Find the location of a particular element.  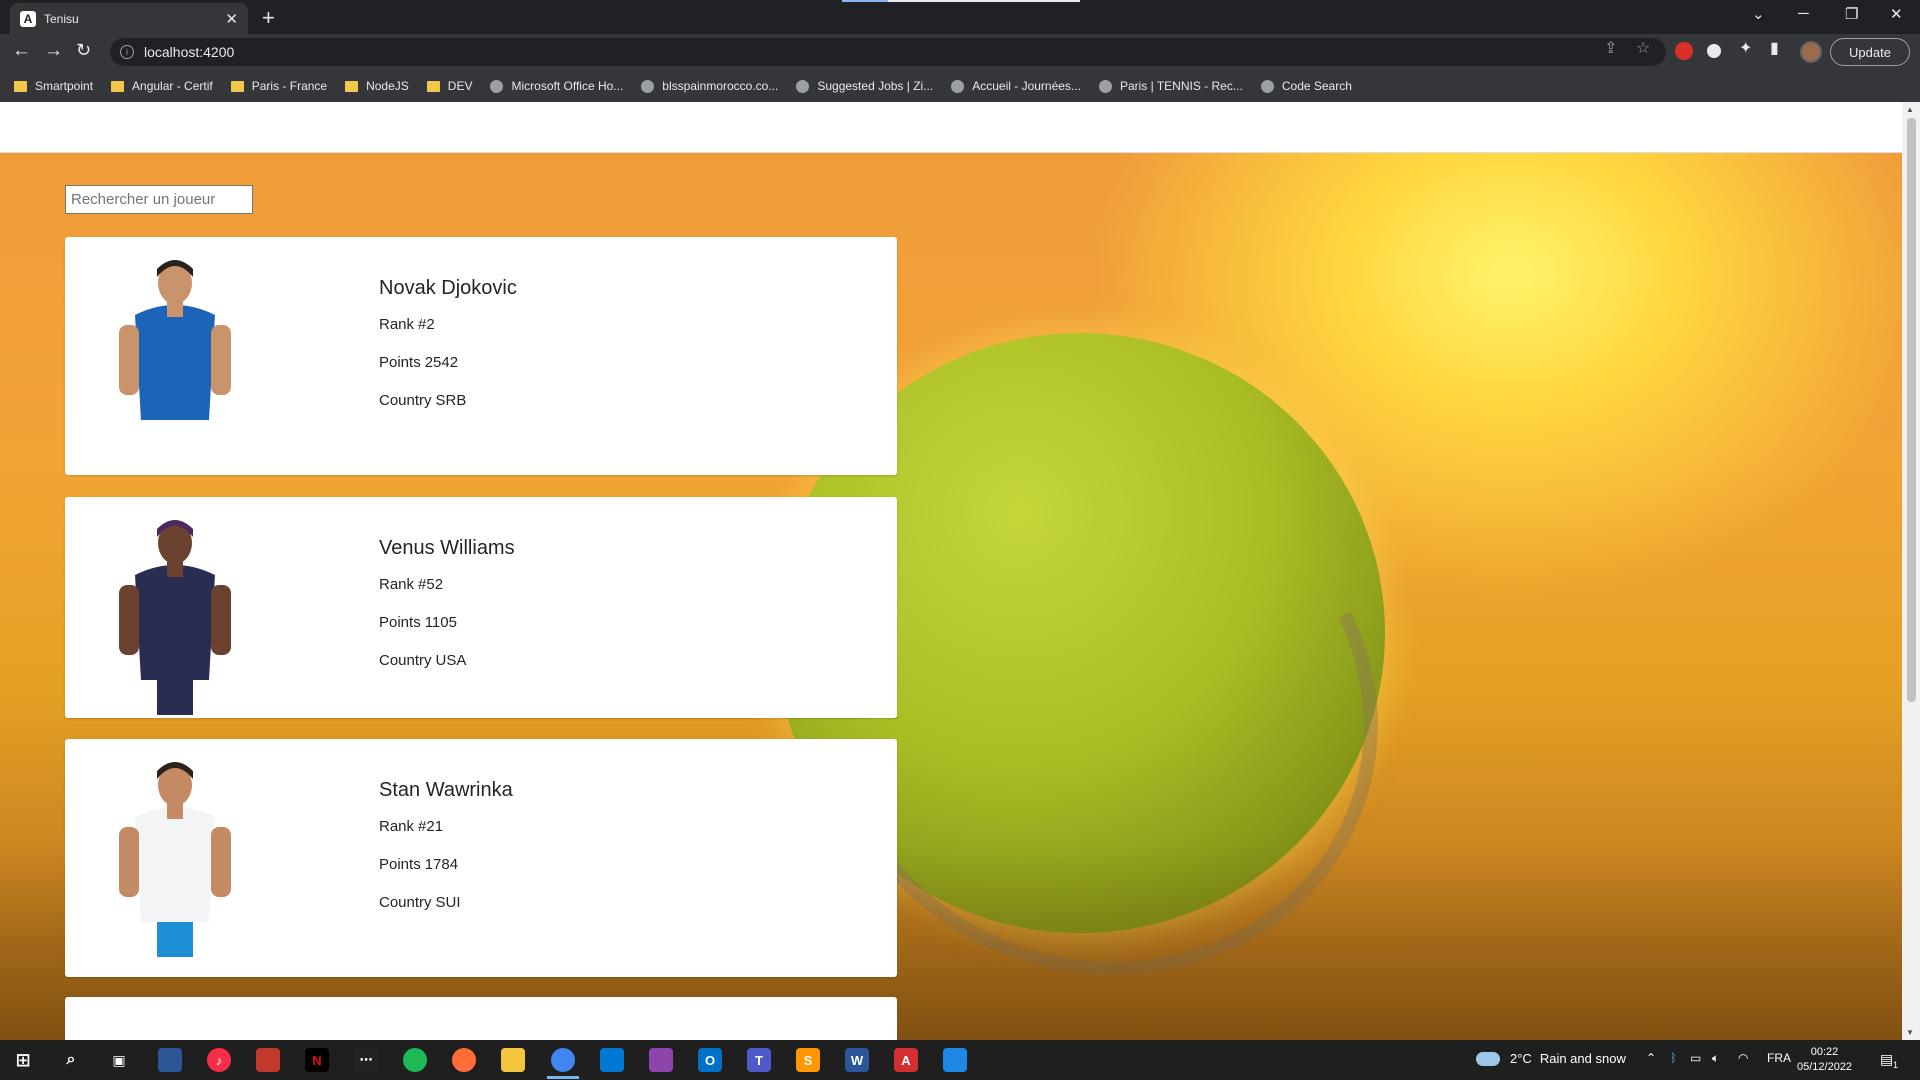

page-scrollbar: ▲ ▼ is located at coordinates (1911, 571).